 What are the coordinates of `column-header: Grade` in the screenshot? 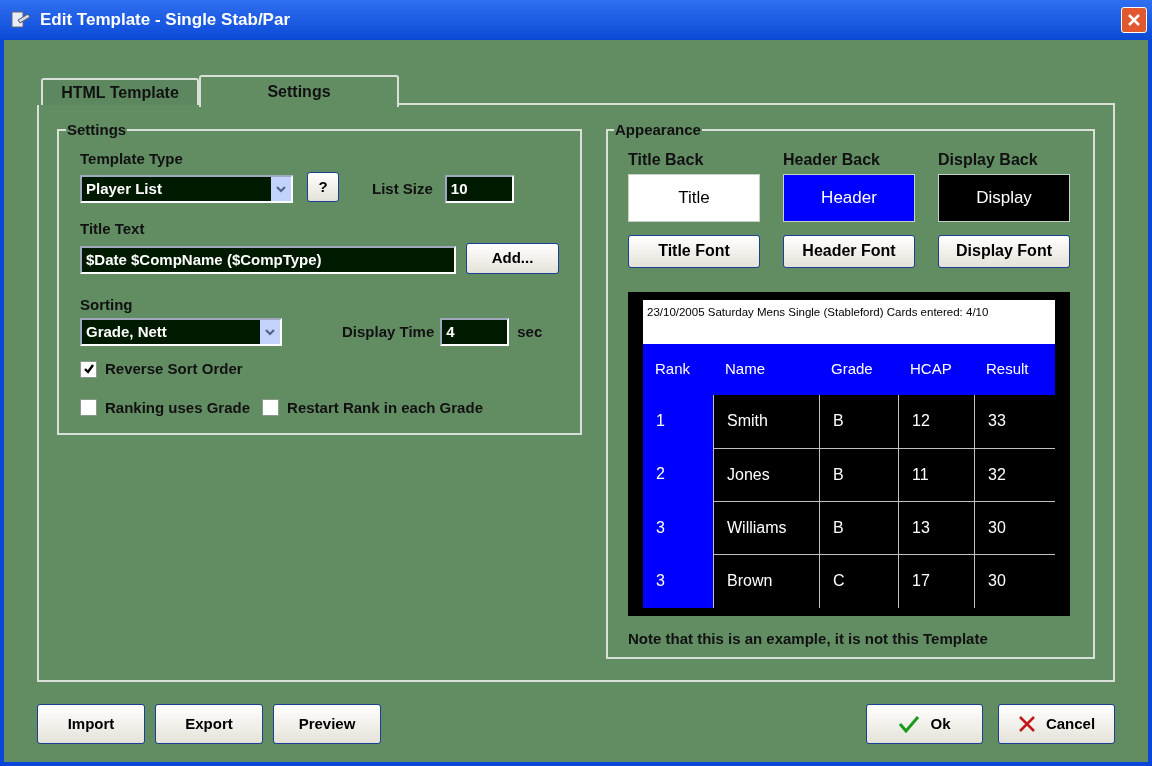 It's located at (852, 368).